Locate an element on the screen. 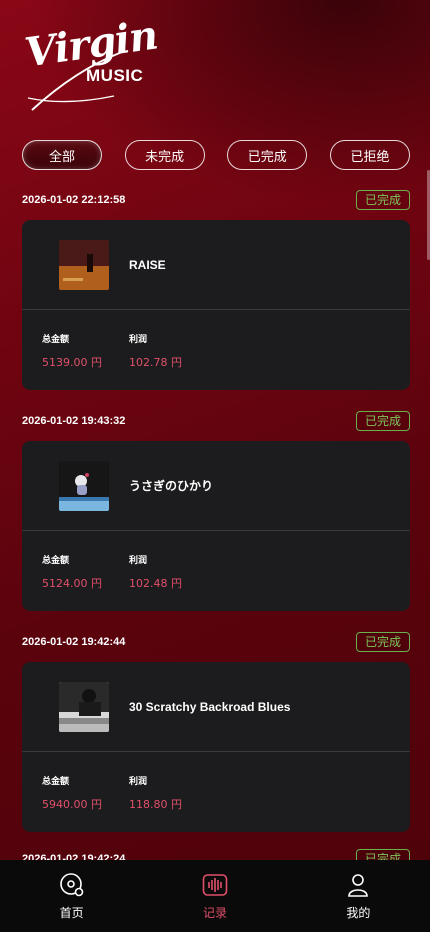  order-time: 2026-01-02 22:12:58 is located at coordinates (74, 200).